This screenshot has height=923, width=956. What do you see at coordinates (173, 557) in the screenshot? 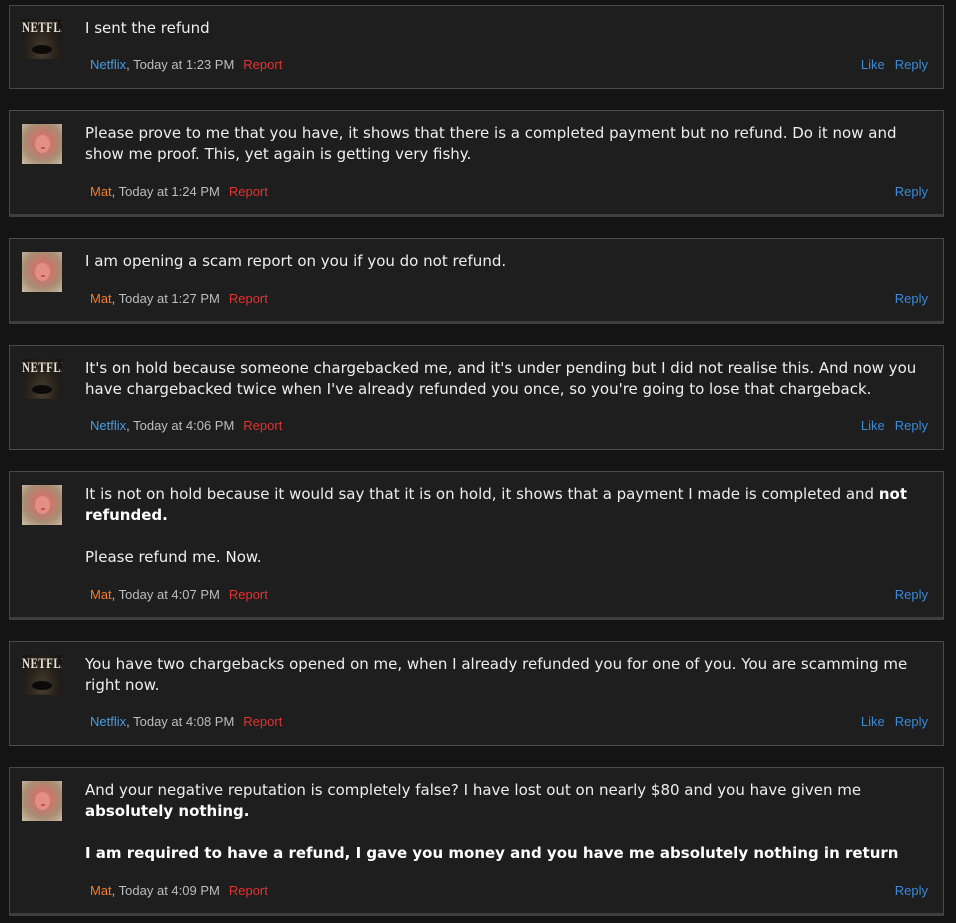
I see `message-text: Please refund me. Now.` at bounding box center [173, 557].